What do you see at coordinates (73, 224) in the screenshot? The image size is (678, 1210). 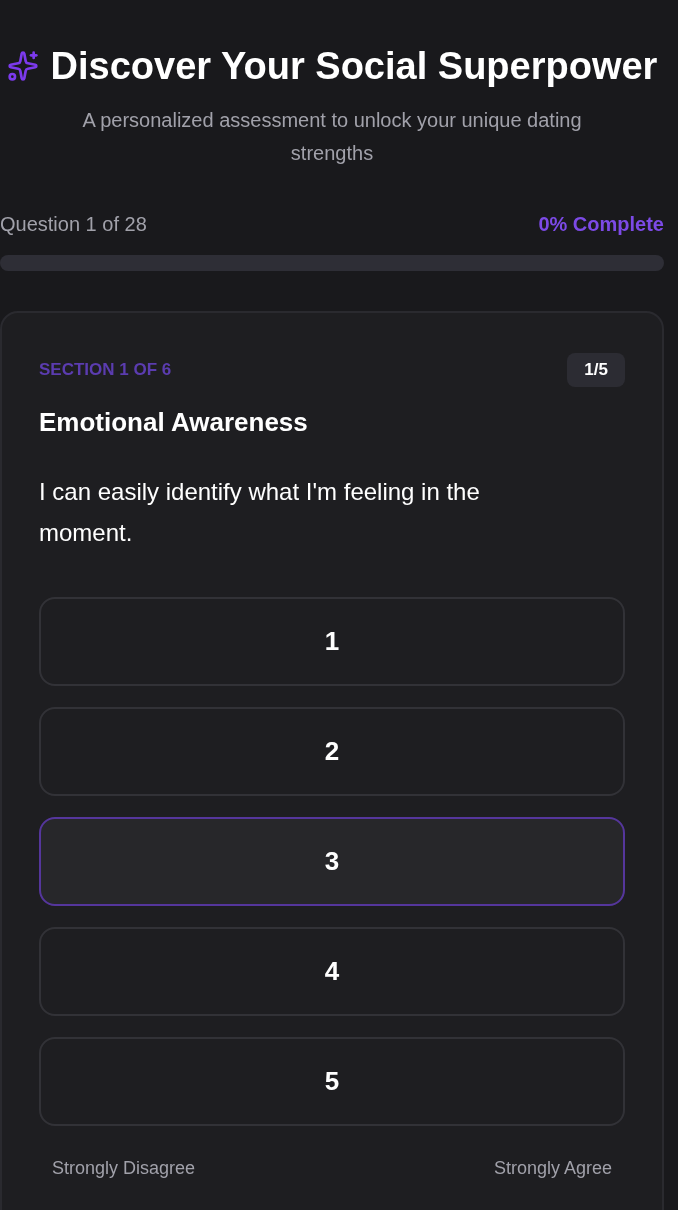 I see `question-counter: Question 1 of 28` at bounding box center [73, 224].